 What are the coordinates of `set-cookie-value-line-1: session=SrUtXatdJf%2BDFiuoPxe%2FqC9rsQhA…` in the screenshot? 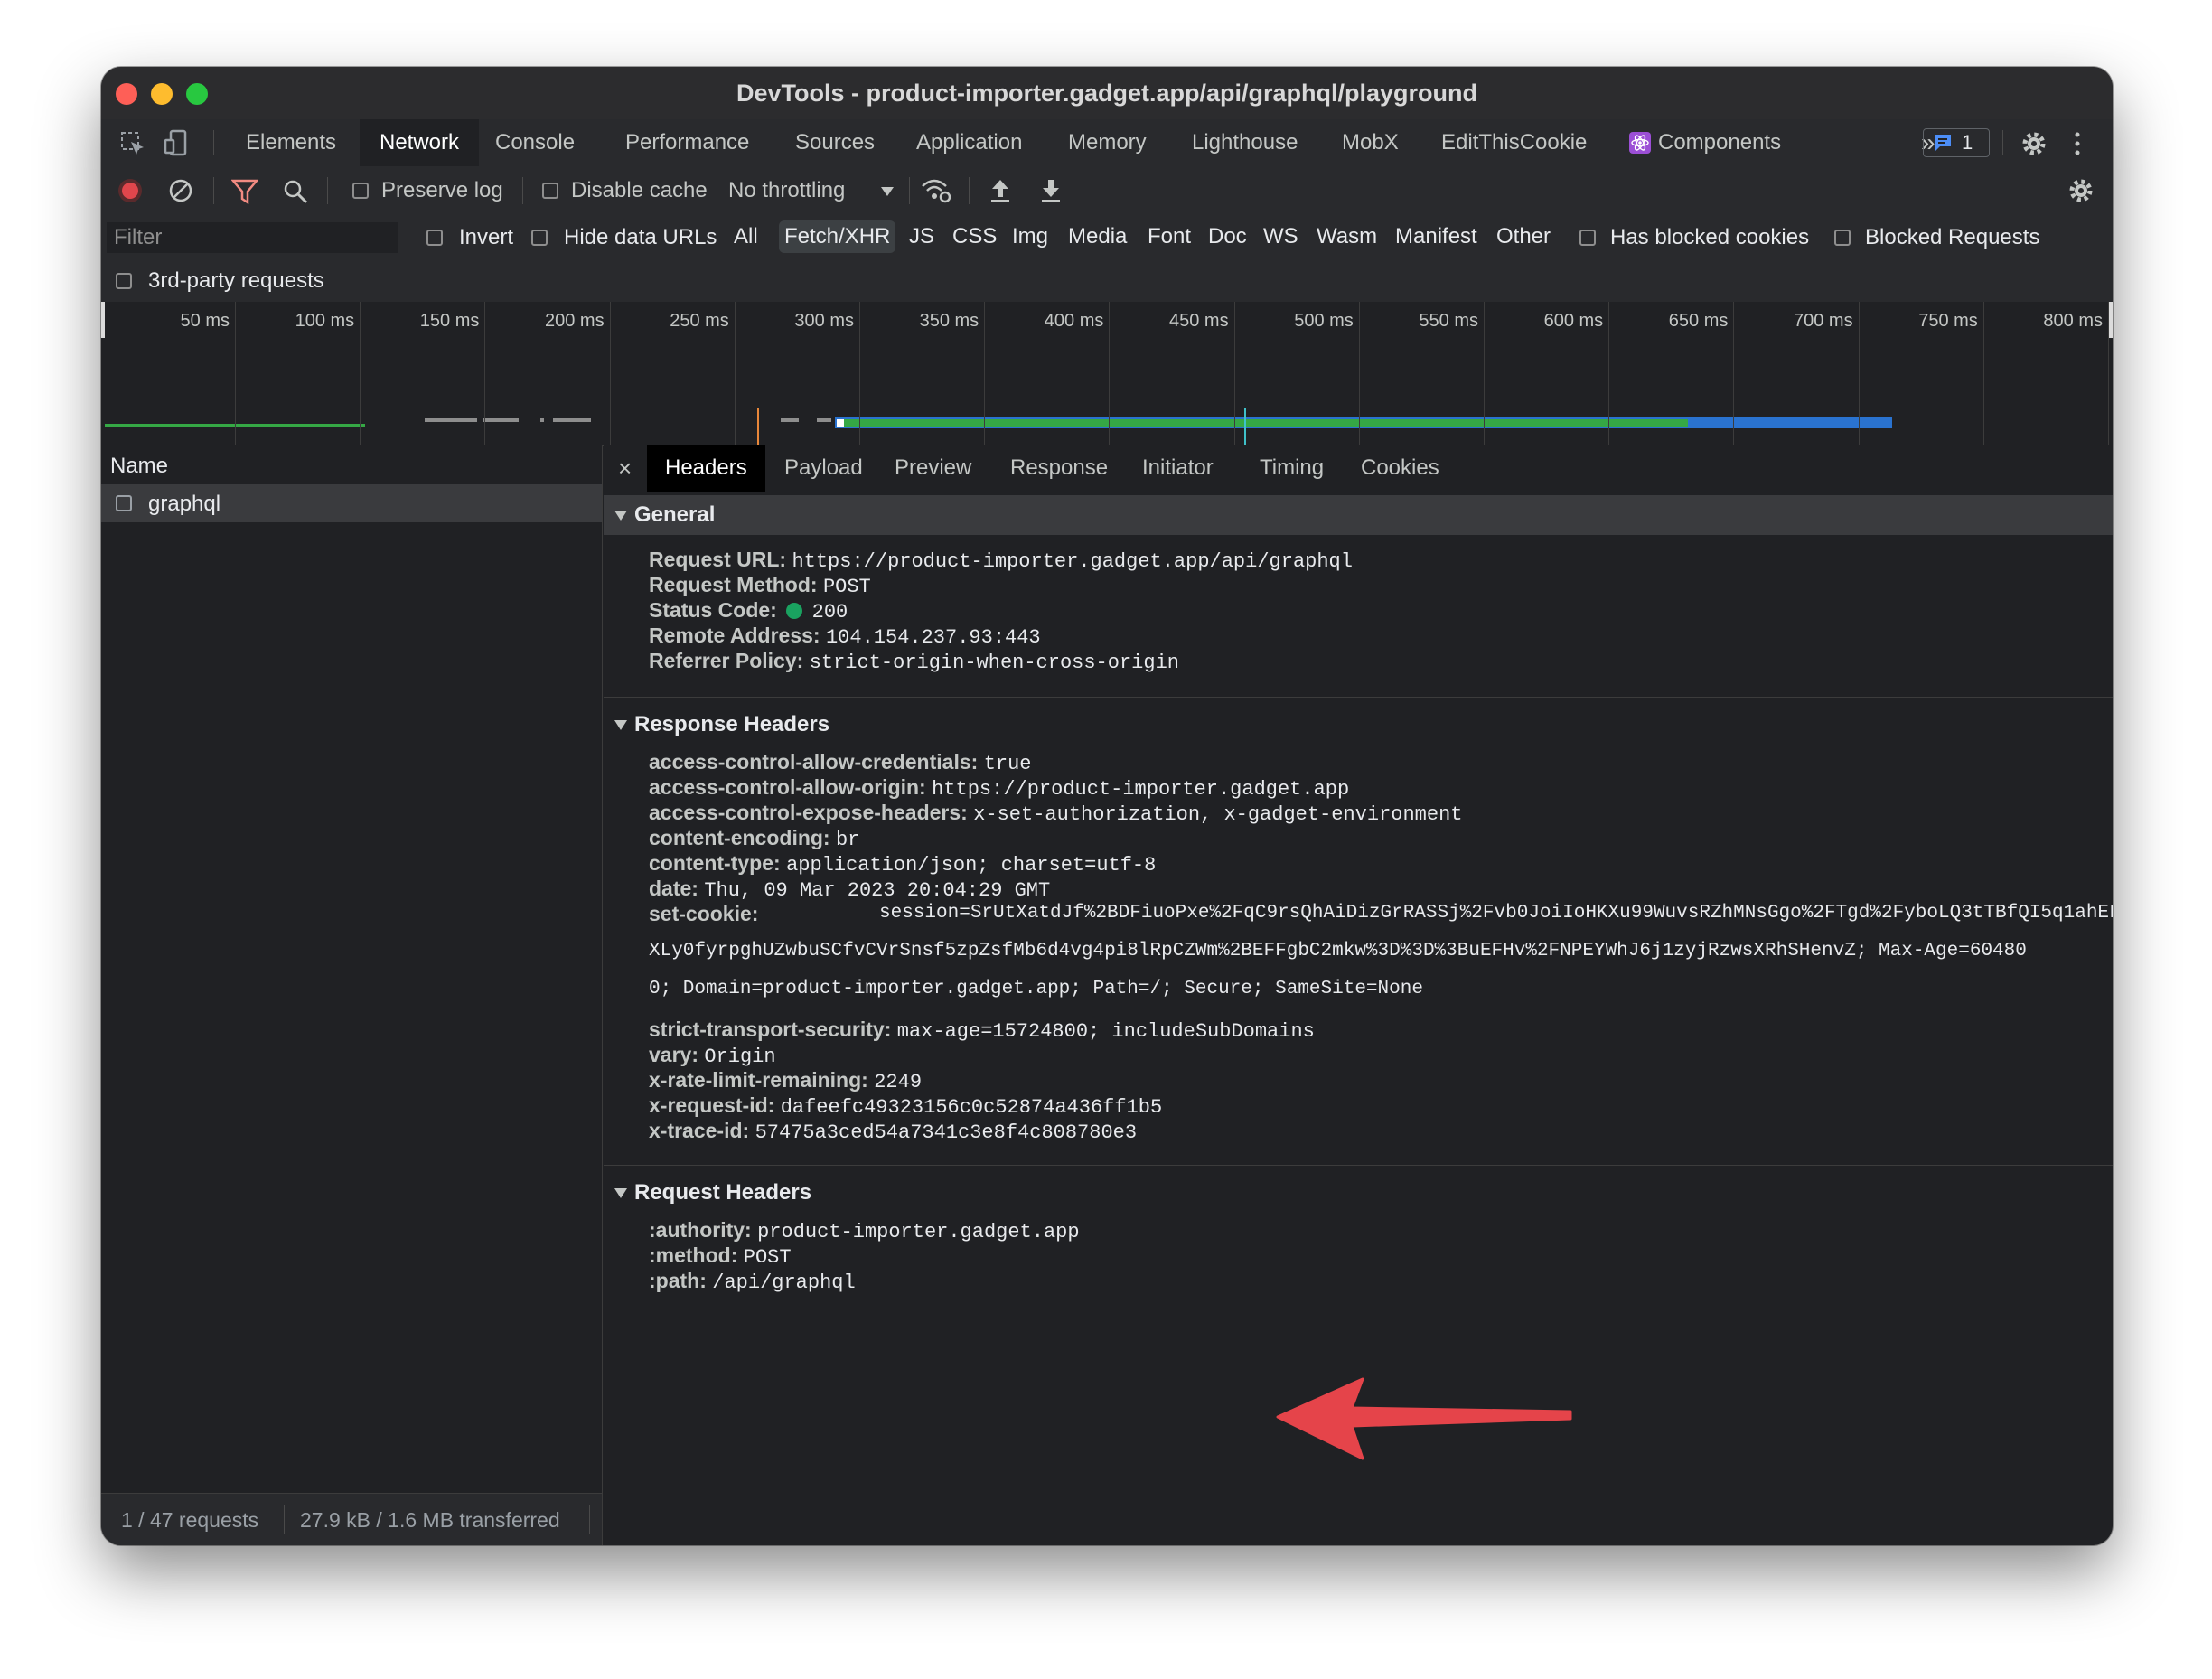 It's located at (1496, 914).